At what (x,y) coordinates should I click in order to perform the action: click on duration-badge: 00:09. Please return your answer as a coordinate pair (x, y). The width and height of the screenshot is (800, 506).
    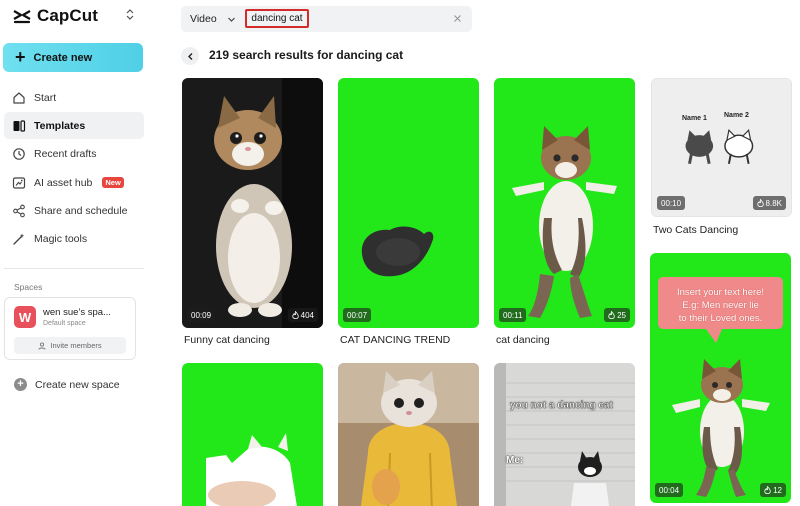
    Looking at the image, I should click on (201, 315).